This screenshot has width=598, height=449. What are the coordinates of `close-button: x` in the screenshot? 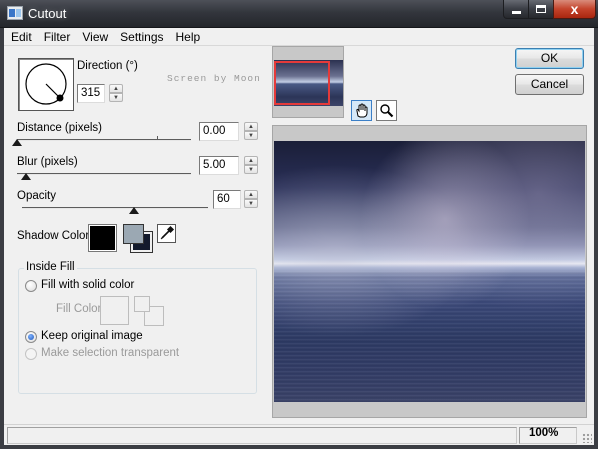 It's located at (574, 9).